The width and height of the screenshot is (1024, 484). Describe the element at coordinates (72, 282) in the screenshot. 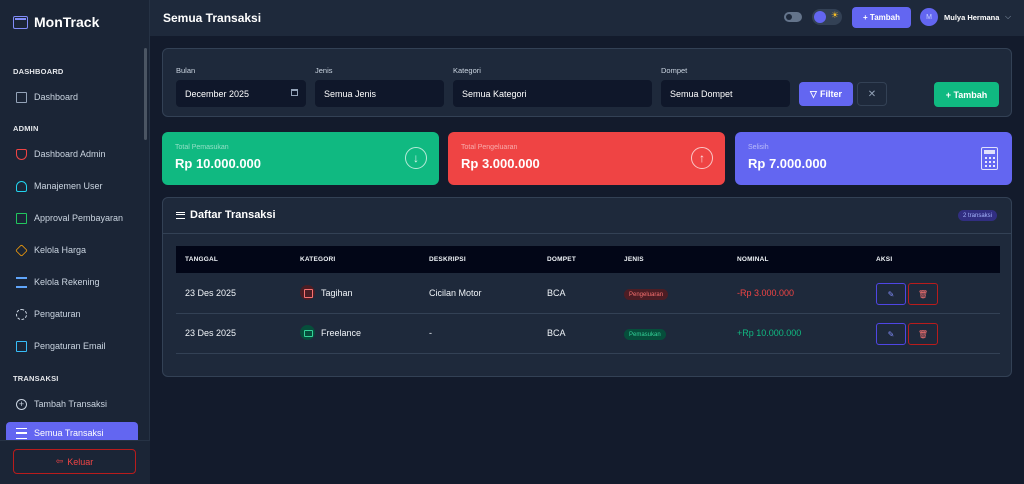

I see `sidebar-item-kelola-rekening: Kelola Rekening` at that location.